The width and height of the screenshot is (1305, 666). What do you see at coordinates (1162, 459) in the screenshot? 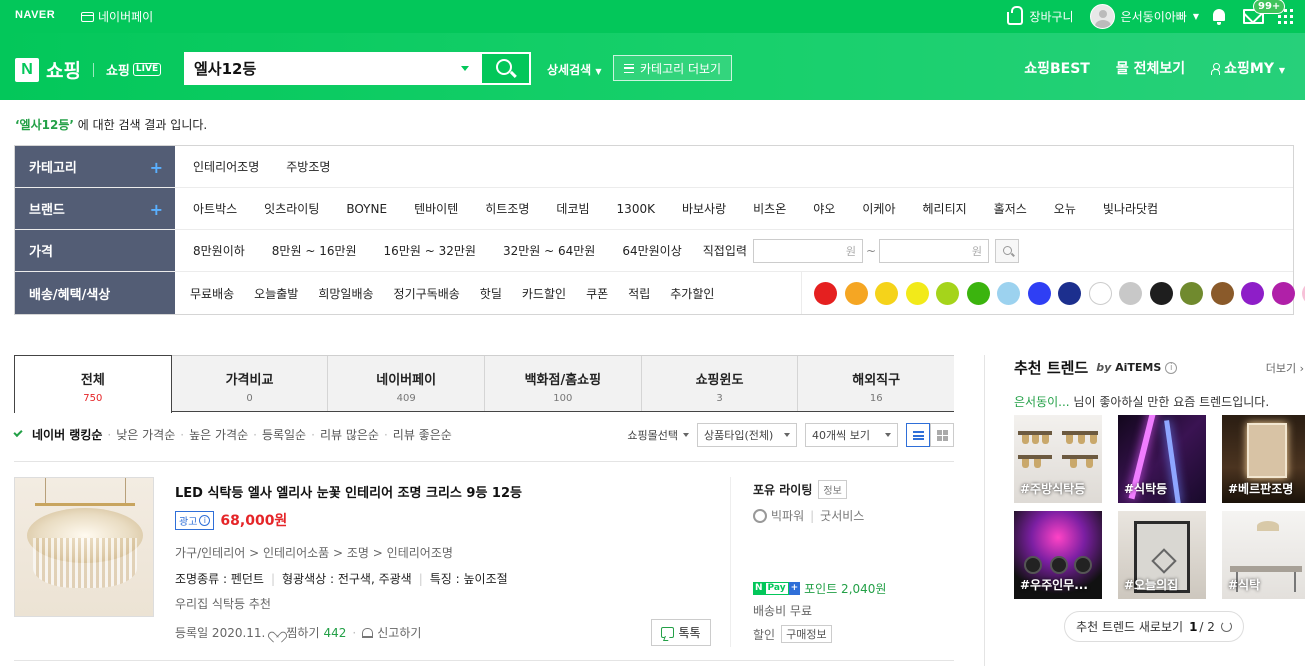
I see `trend-tile: #식탁등` at bounding box center [1162, 459].